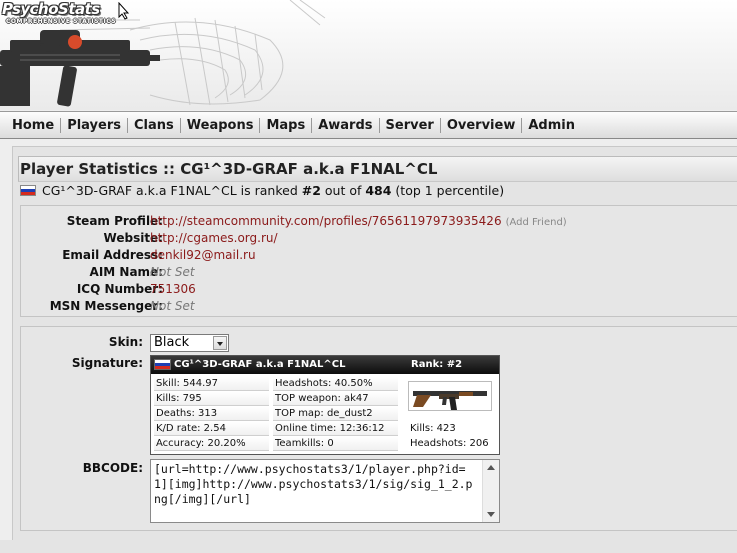 Image resolution: width=737 pixels, height=553 pixels. What do you see at coordinates (154, 125) in the screenshot?
I see `nav-clans: Clans` at bounding box center [154, 125].